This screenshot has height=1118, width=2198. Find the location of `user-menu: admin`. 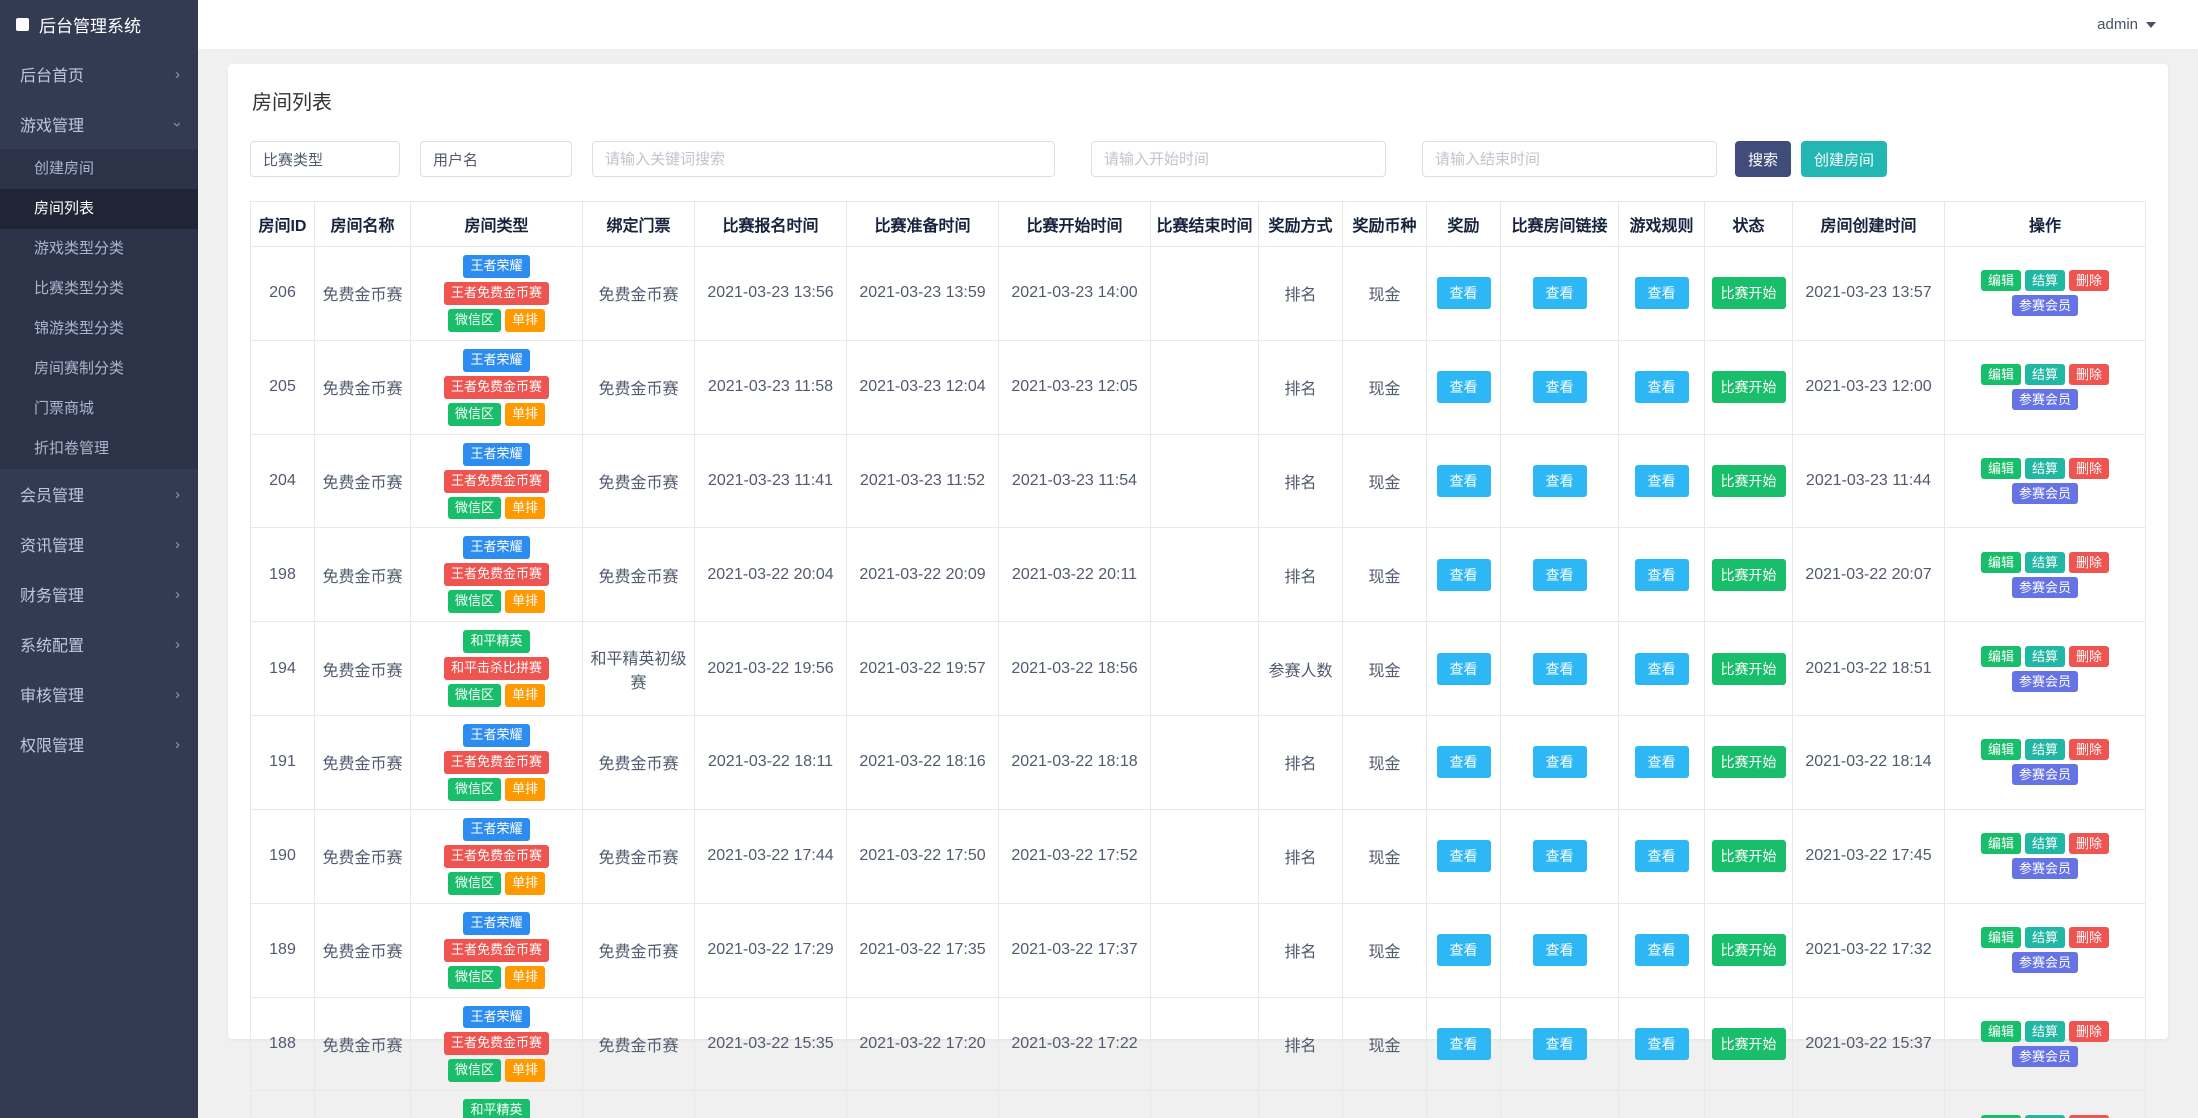

user-menu: admin is located at coordinates (2126, 24).